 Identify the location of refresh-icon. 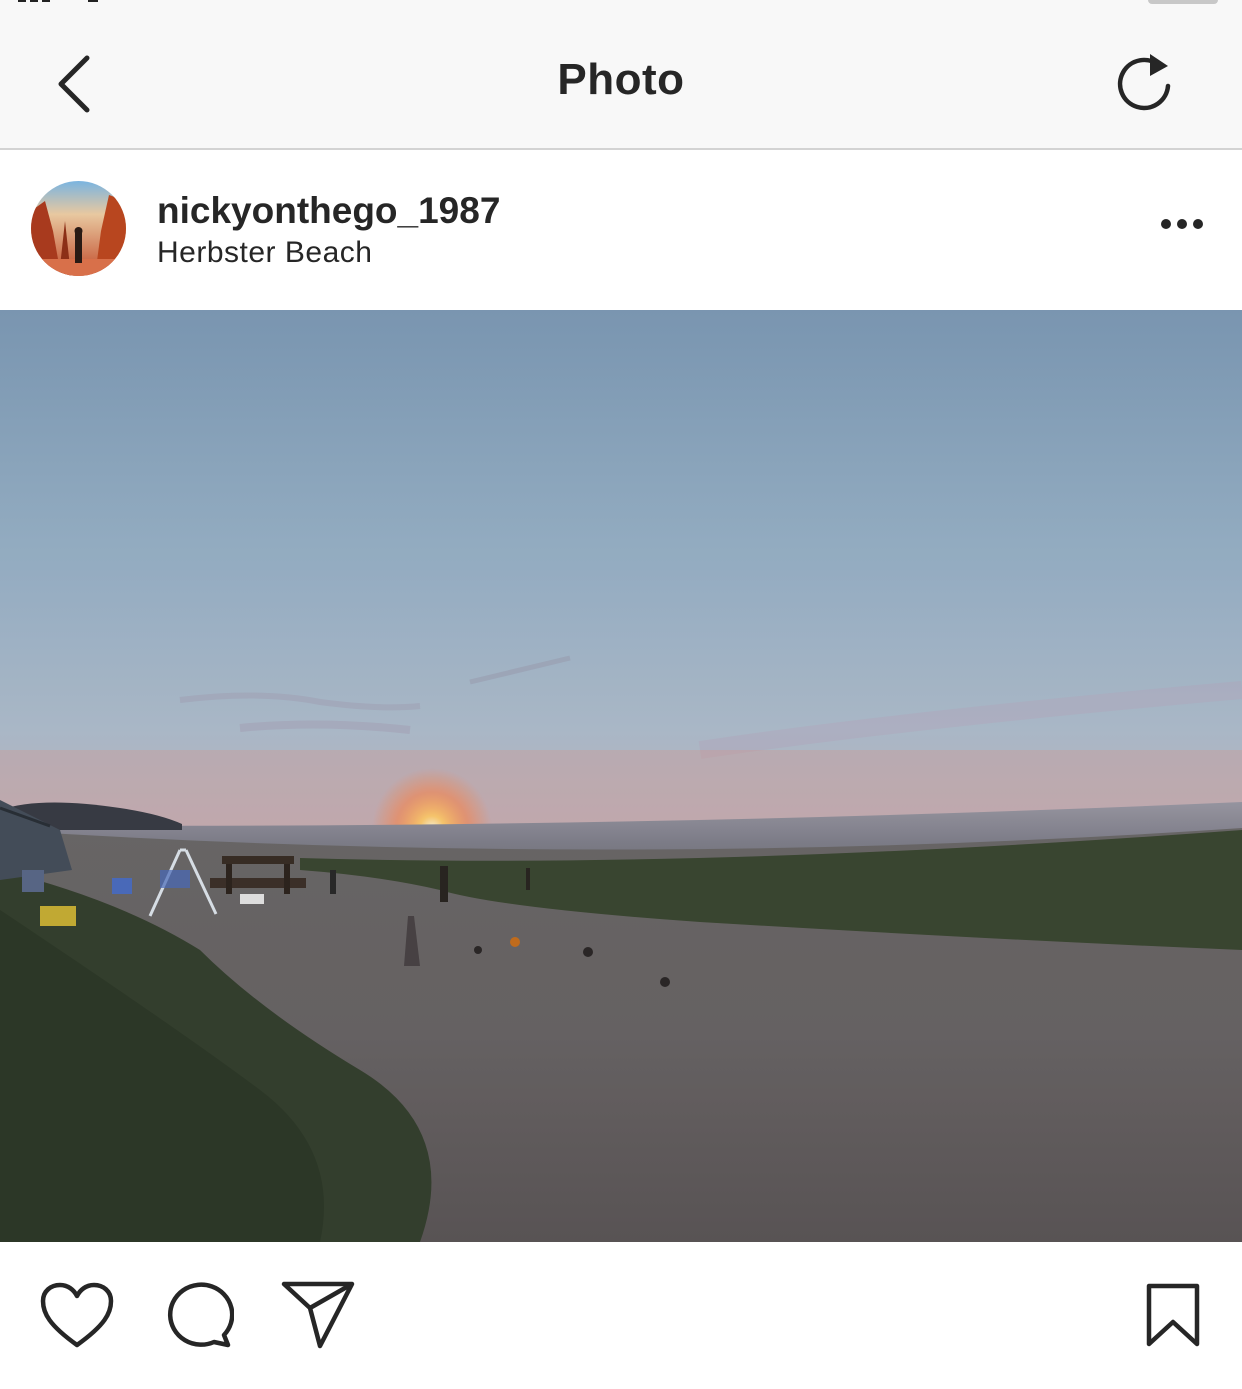
(1146, 84).